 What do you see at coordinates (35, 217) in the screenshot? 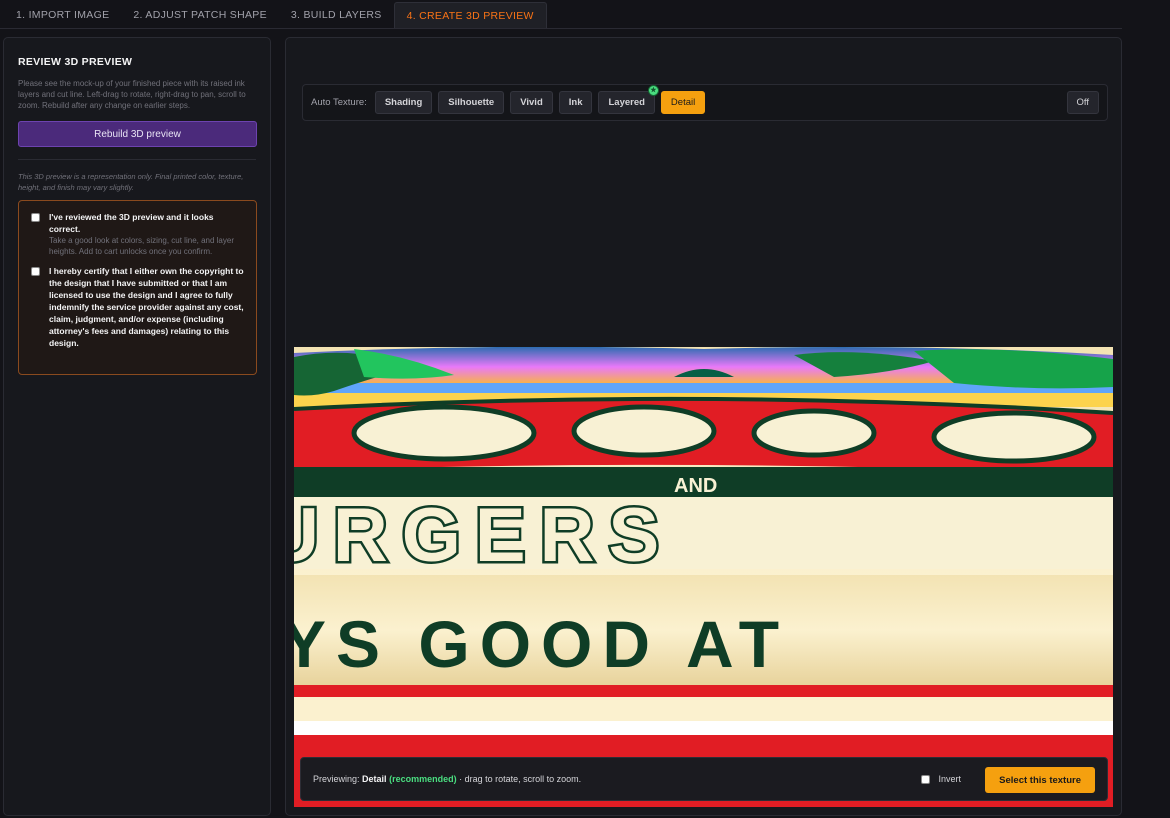
I see `reviewed-checkbox` at bounding box center [35, 217].